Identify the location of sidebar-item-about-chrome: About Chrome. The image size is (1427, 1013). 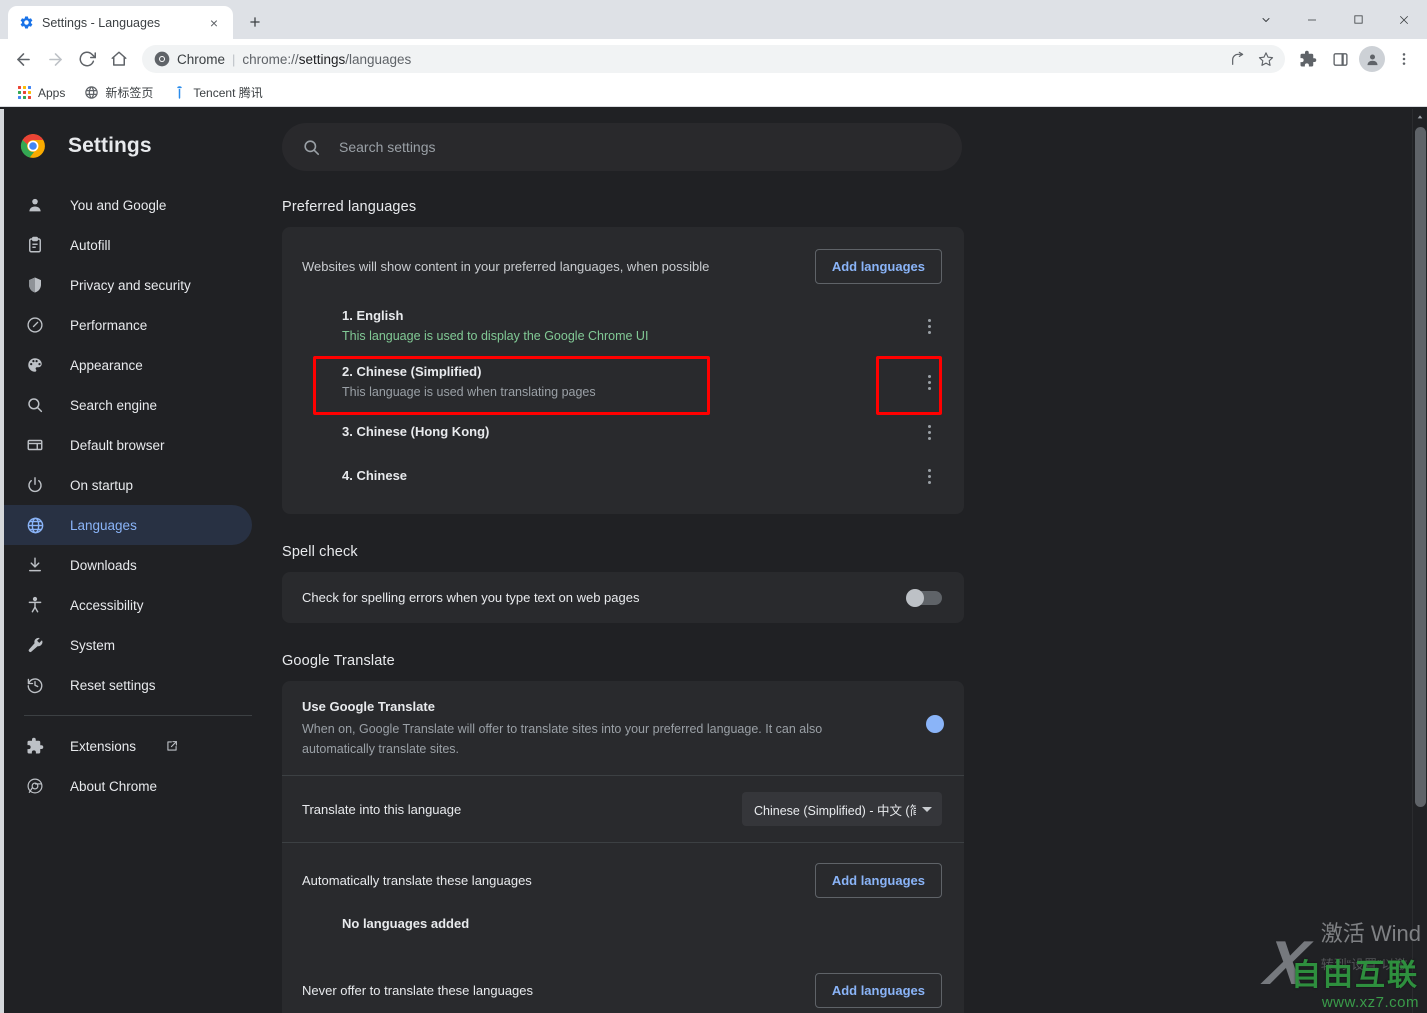
(128, 786).